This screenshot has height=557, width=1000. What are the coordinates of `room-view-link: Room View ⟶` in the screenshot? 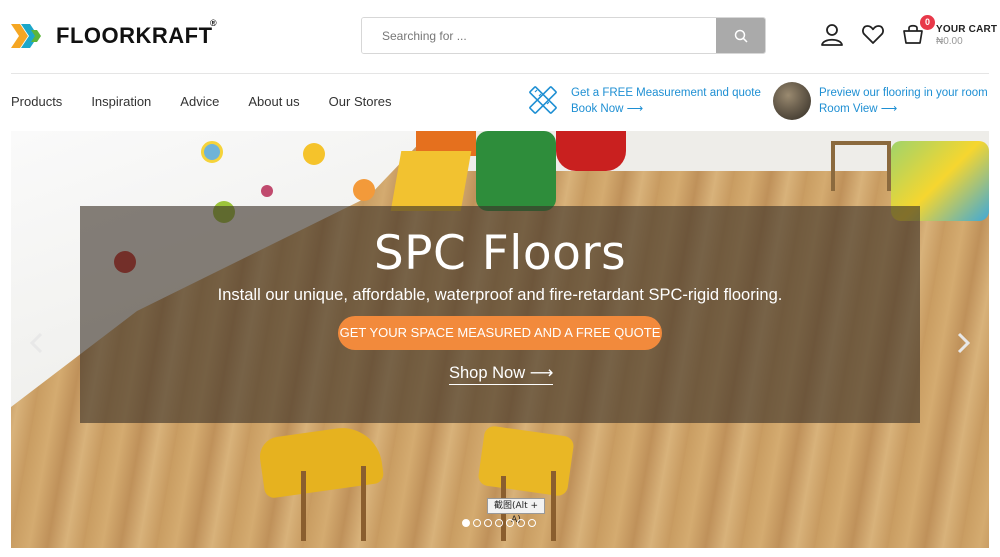 It's located at (858, 108).